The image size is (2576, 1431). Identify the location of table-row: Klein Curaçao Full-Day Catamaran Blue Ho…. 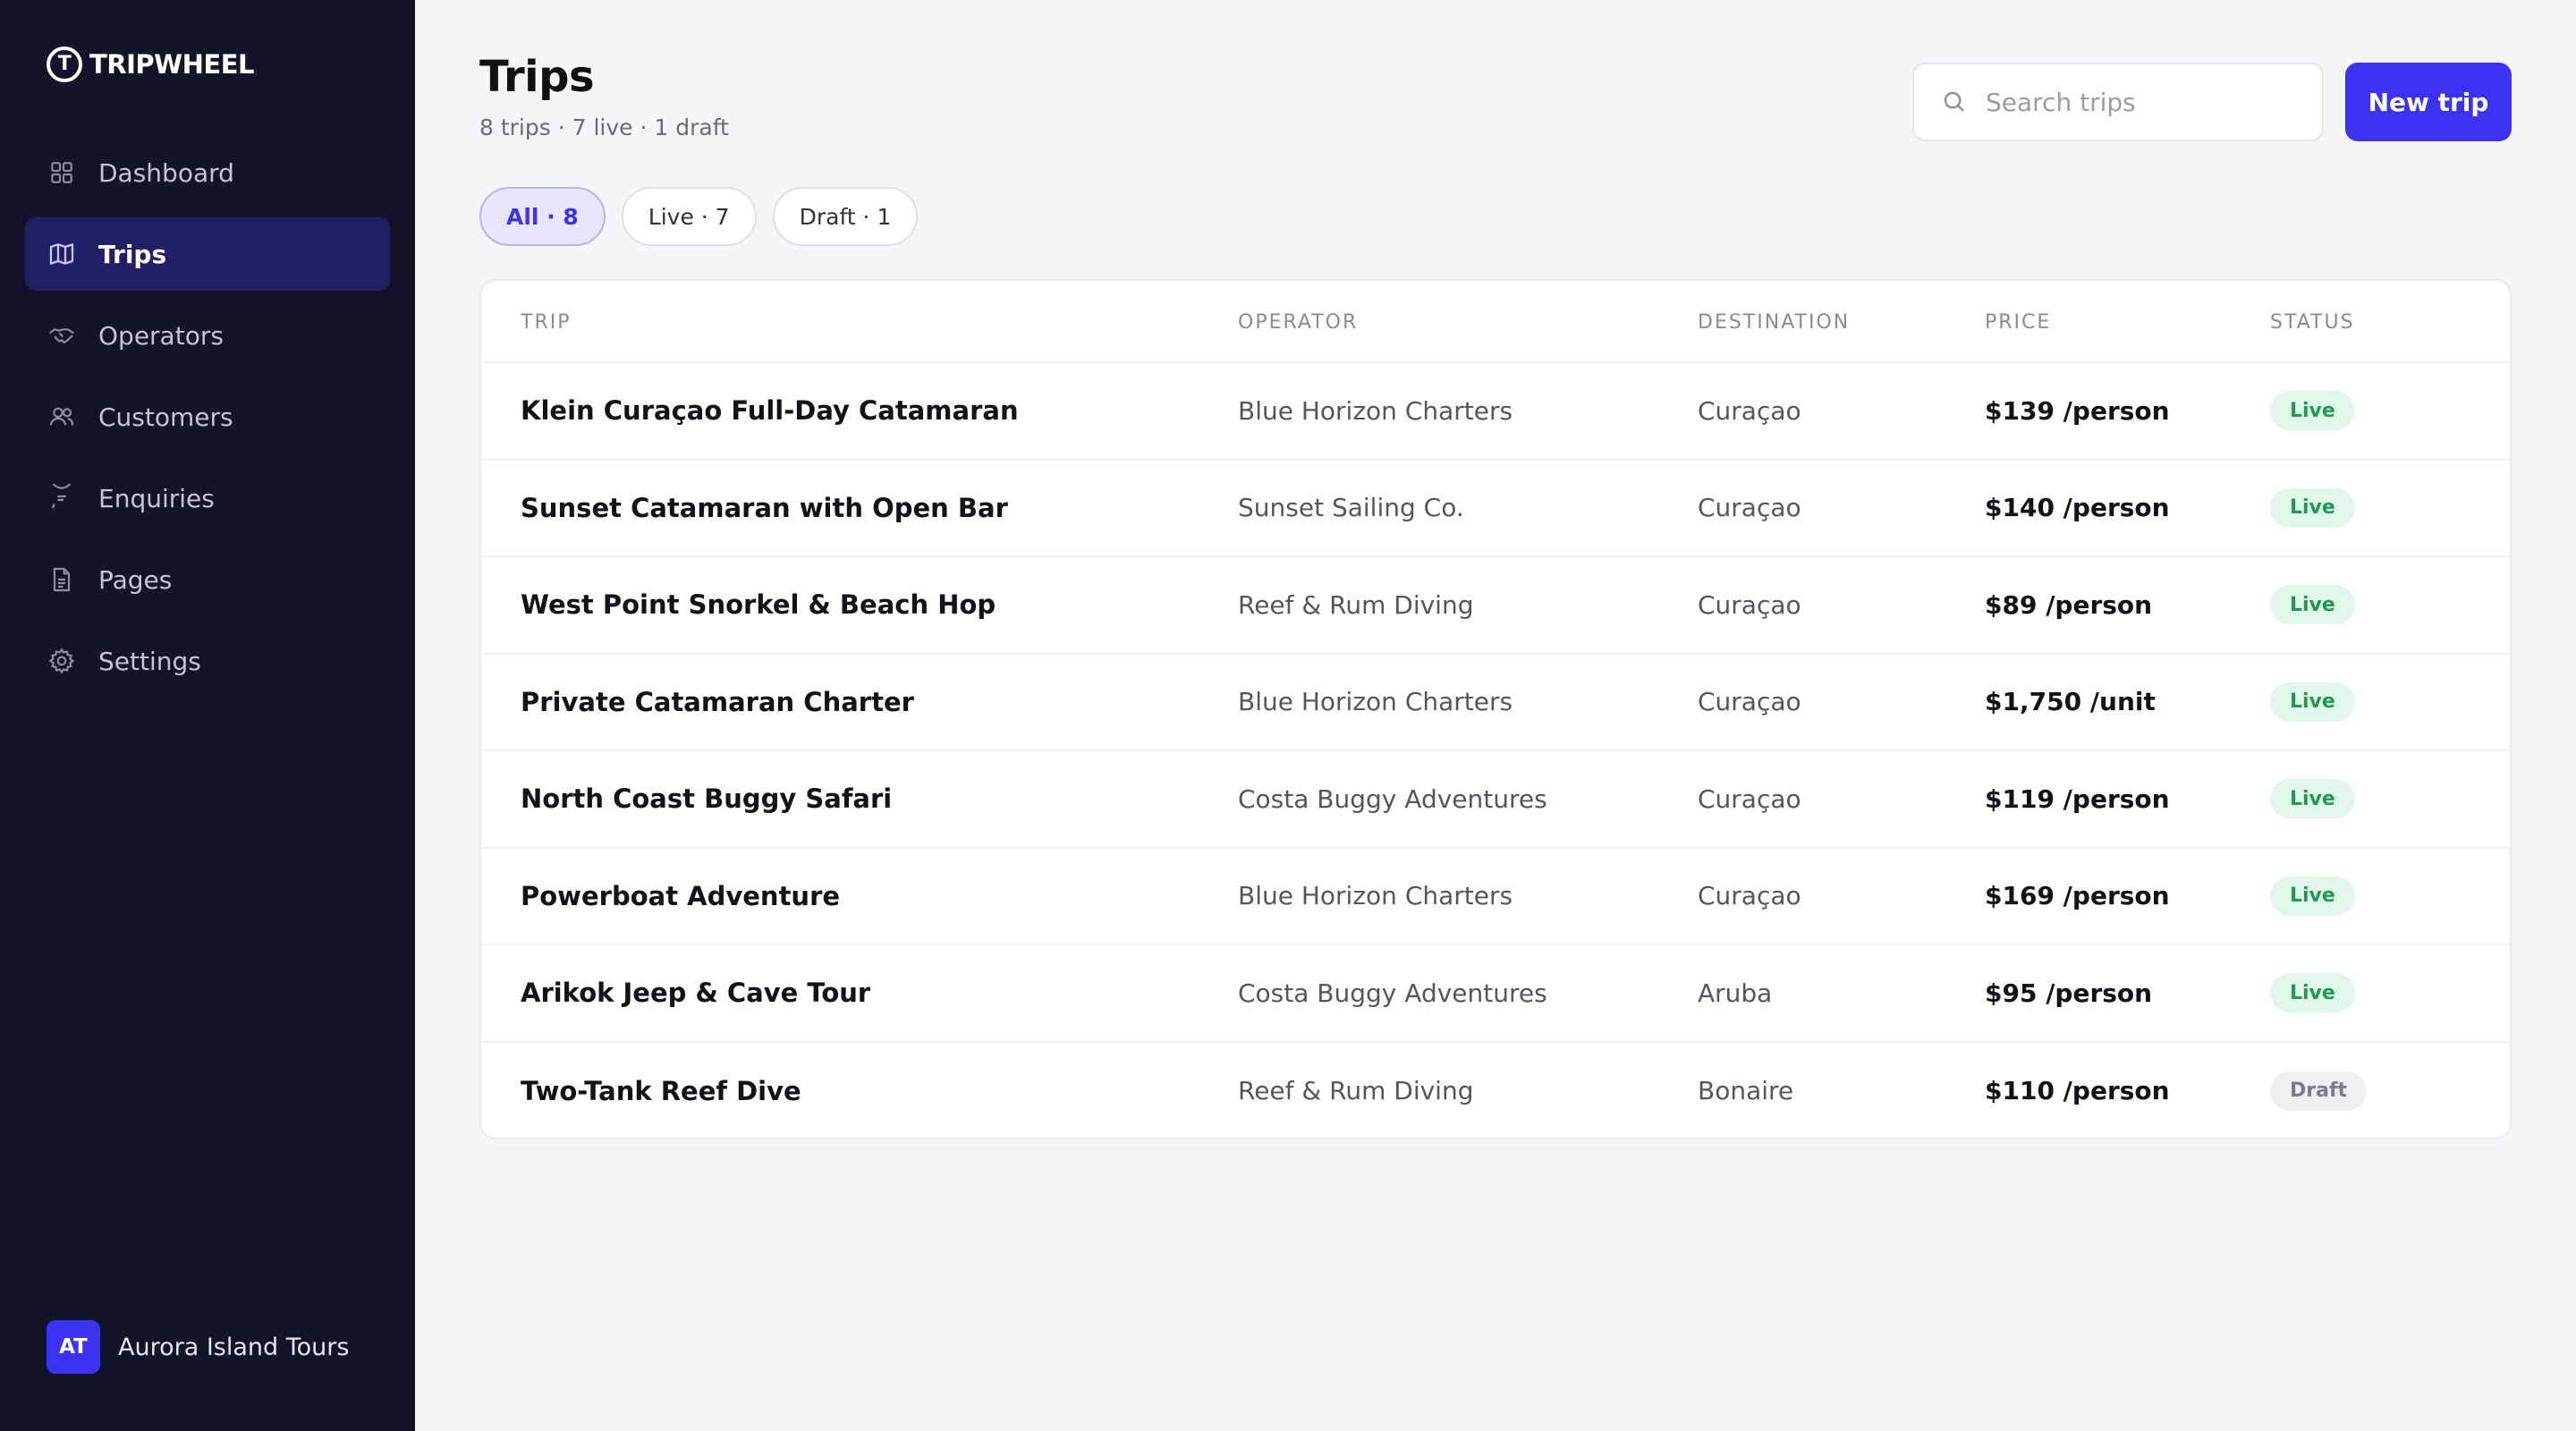
(1495, 412).